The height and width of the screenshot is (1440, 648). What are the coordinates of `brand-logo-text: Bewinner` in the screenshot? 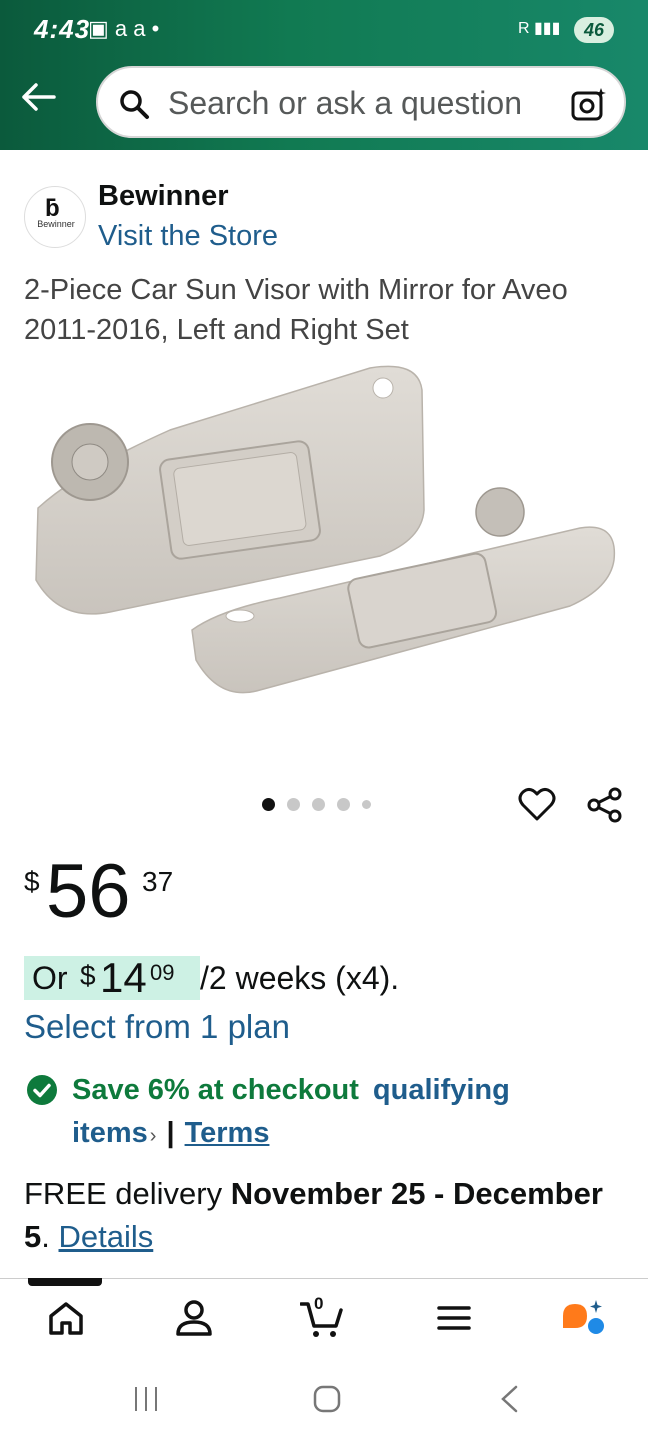 It's located at (56, 224).